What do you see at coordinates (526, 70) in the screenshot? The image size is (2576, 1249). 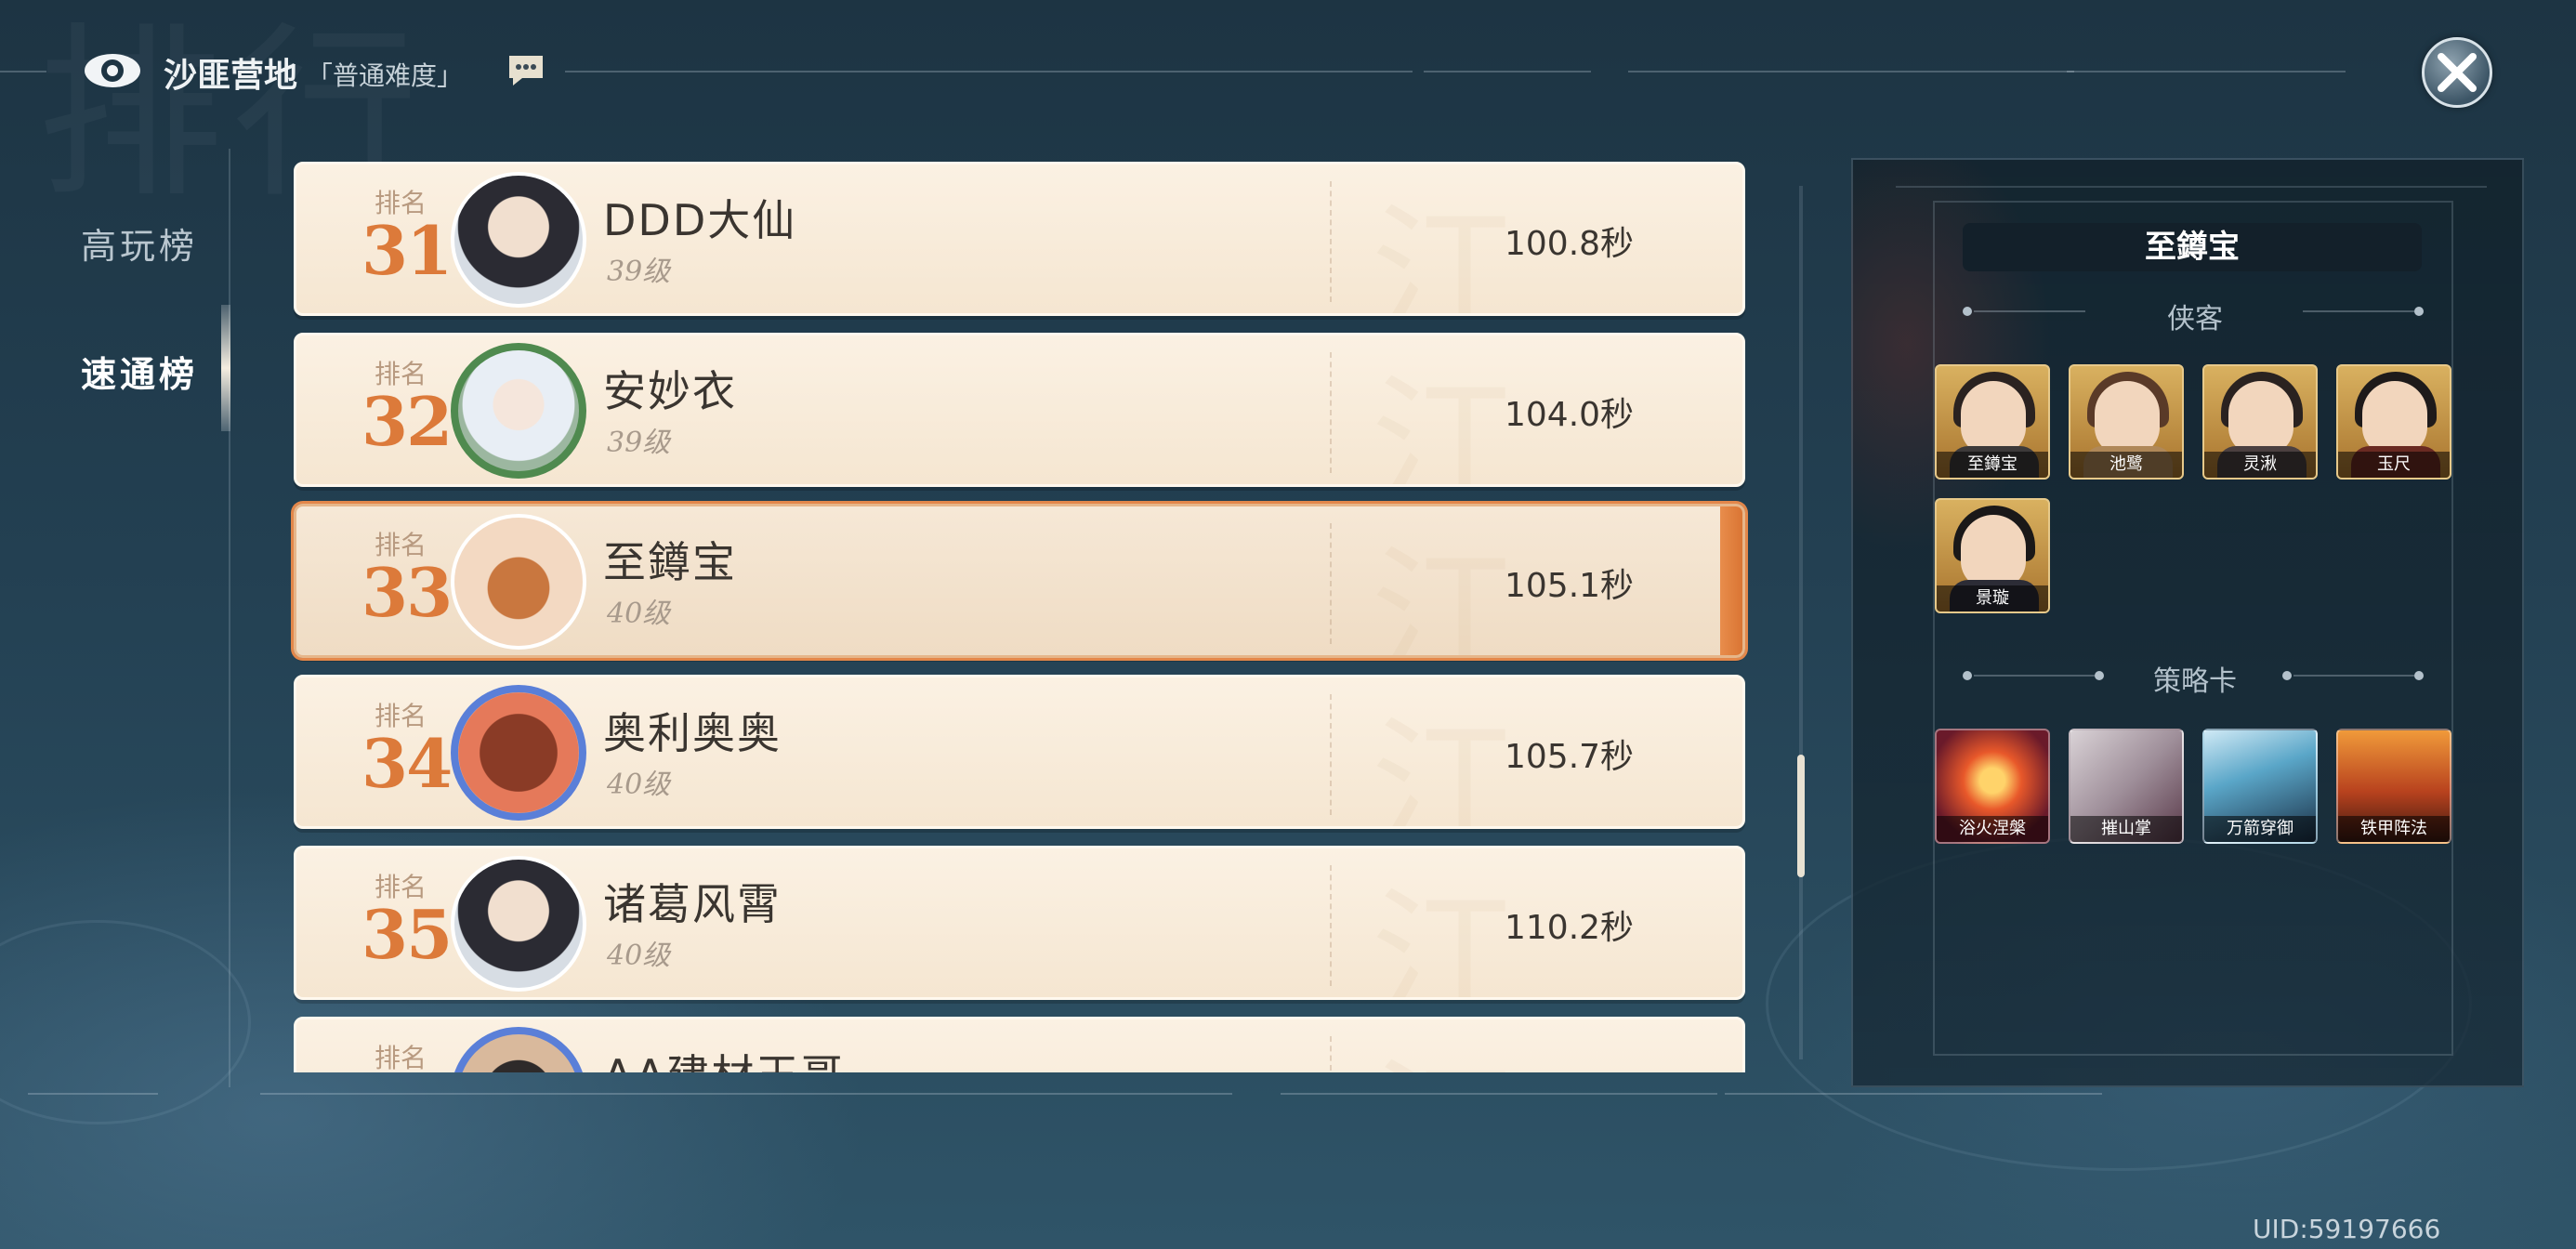 I see `chat-icon` at bounding box center [526, 70].